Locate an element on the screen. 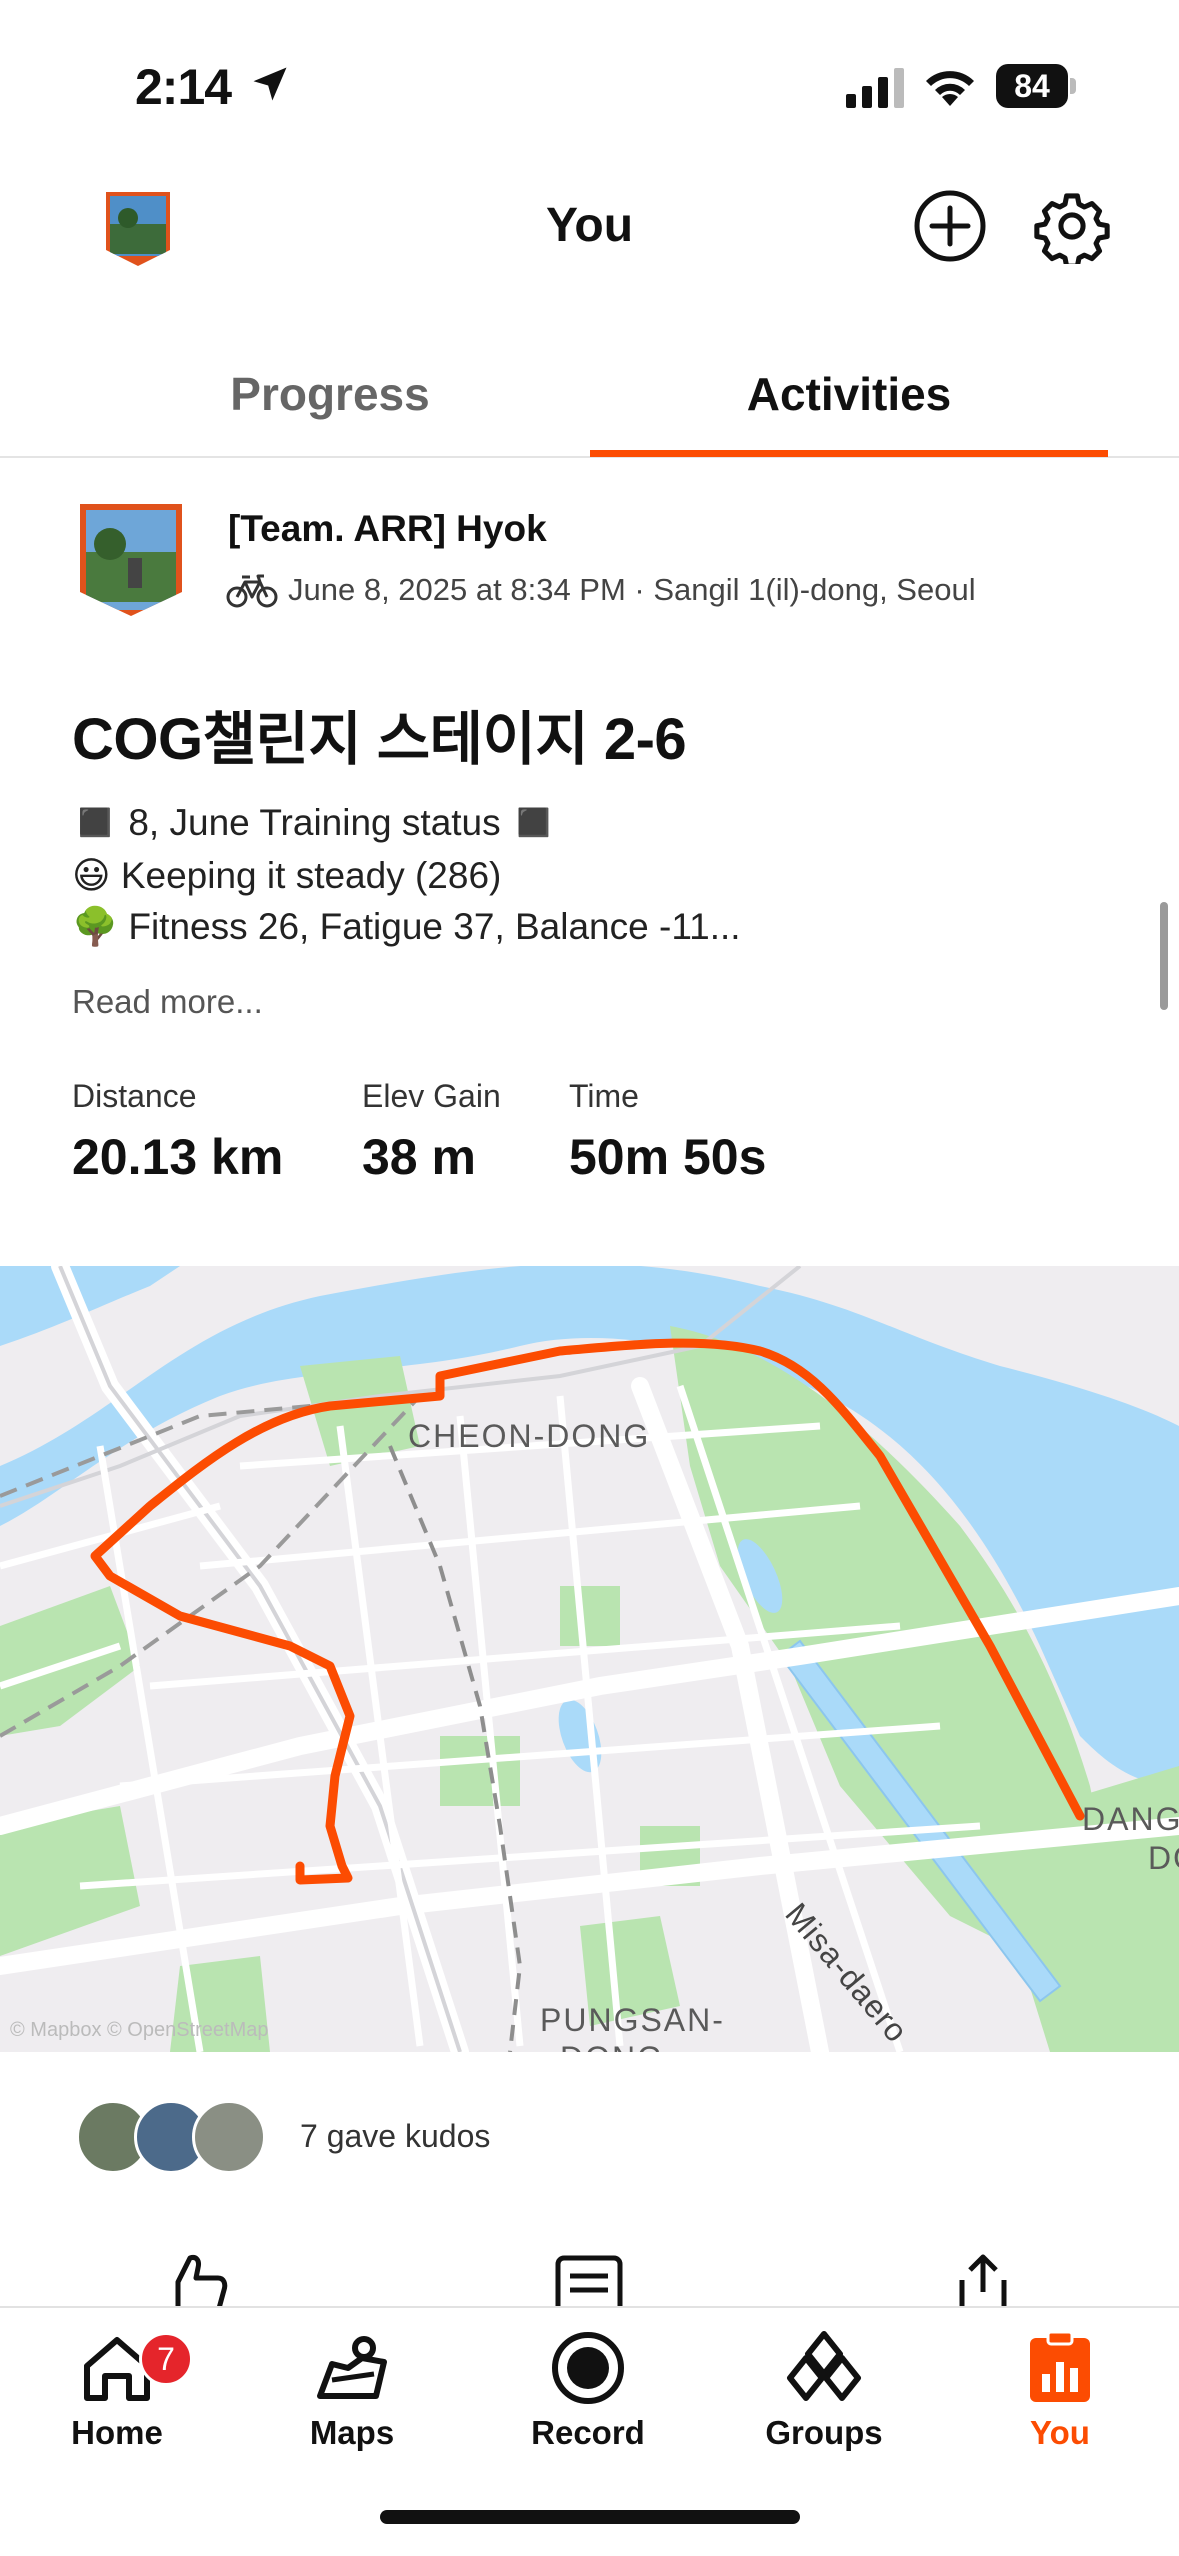 This screenshot has width=1179, height=2556. groups-icon is located at coordinates (824, 2366).